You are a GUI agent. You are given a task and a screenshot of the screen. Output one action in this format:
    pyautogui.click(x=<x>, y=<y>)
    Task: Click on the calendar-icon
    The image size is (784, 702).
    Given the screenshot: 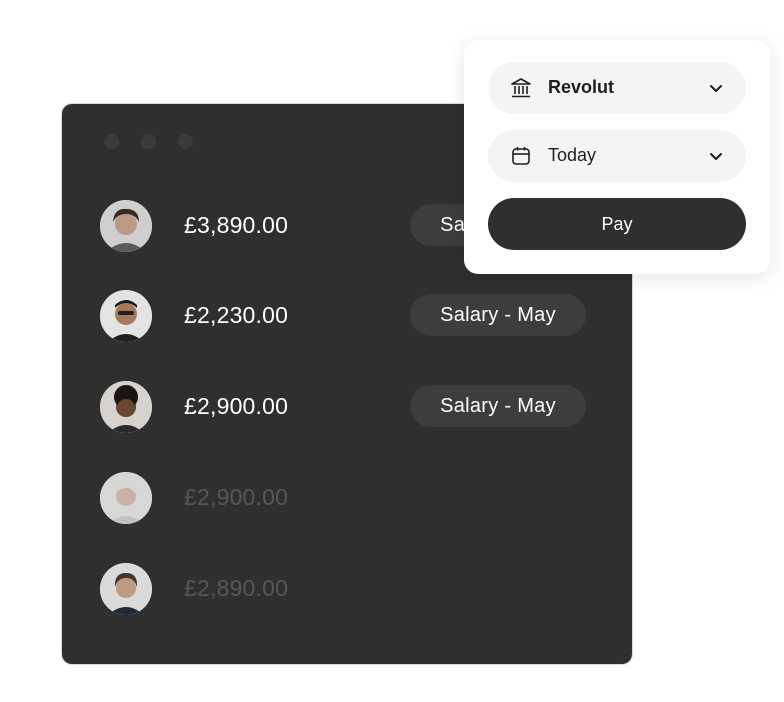 What is the action you would take?
    pyautogui.click(x=521, y=156)
    